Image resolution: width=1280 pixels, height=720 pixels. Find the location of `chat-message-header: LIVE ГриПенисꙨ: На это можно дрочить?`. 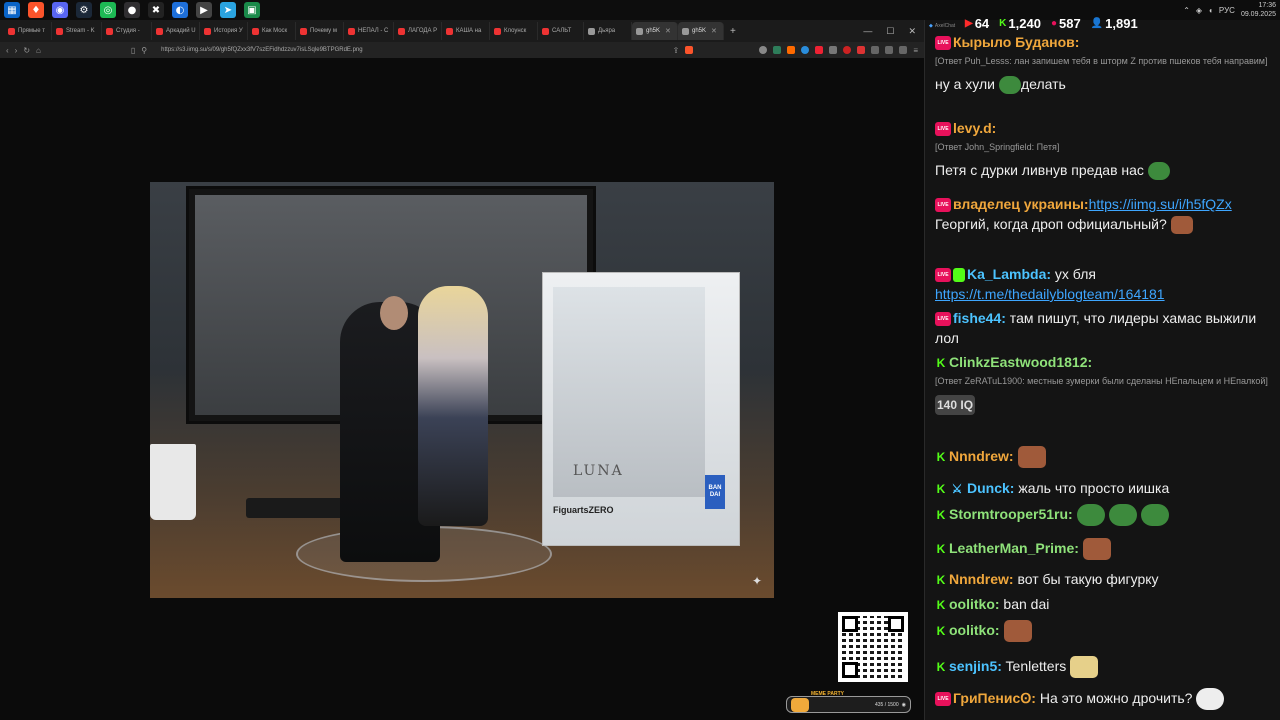

chat-message-header: LIVE ГриПенисꙨ: На это можно дрочить? is located at coordinates (1104, 699).